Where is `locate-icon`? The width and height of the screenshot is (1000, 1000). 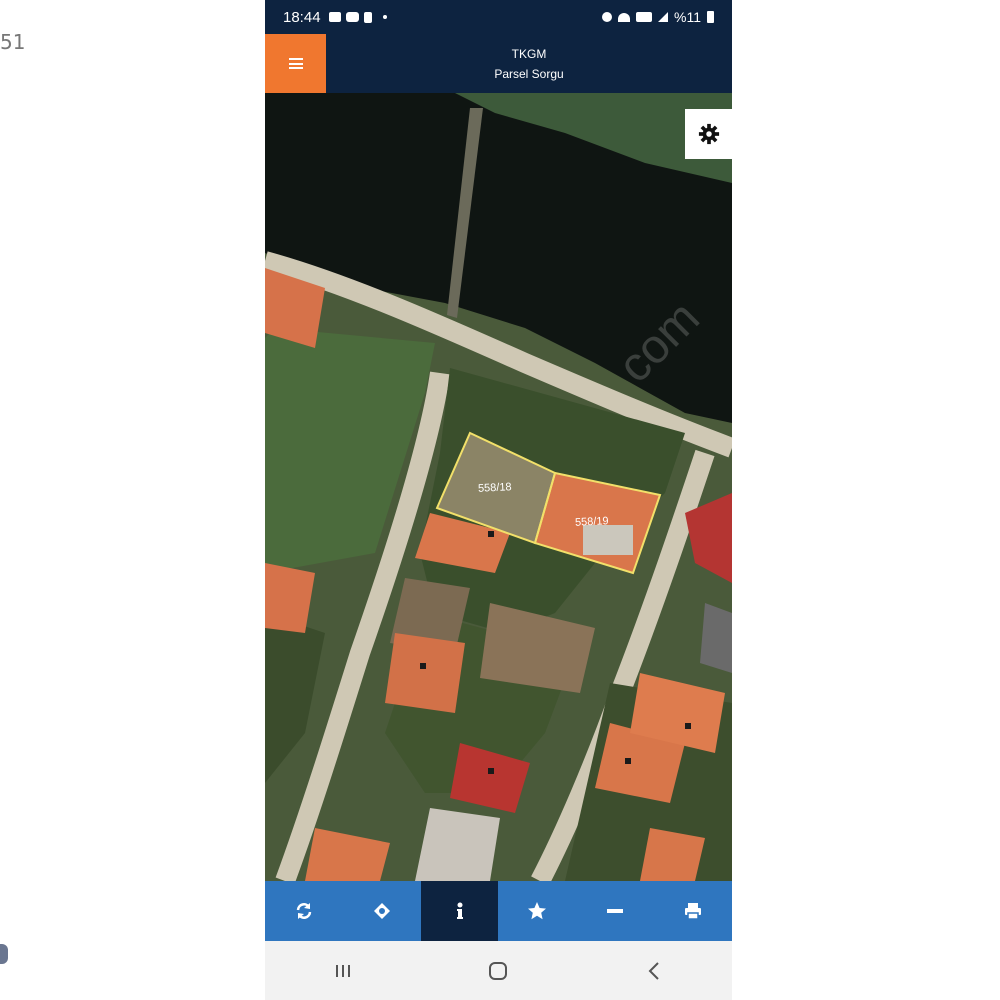 locate-icon is located at coordinates (381, 911).